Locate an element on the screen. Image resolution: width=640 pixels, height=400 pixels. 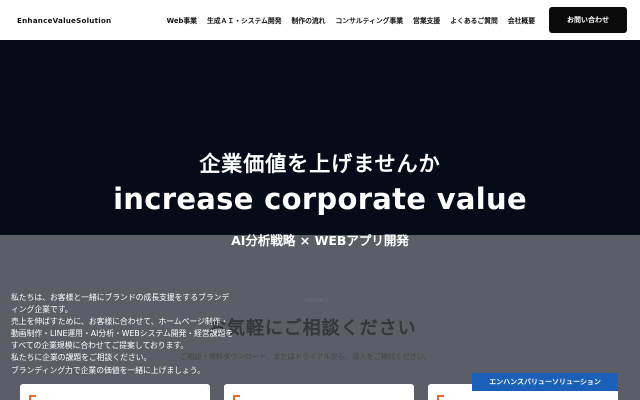
hero-title: 企業価値を上げませんか is located at coordinates (320, 164).